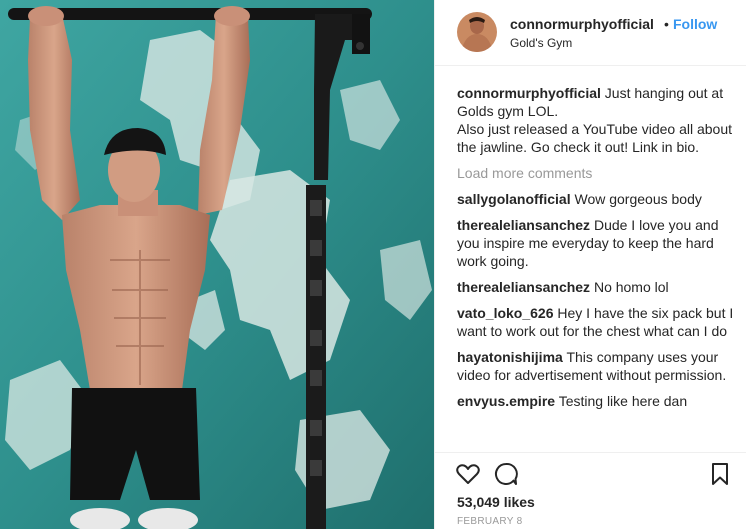 The height and width of the screenshot is (529, 746). I want to click on post-actions, so click(590, 471).